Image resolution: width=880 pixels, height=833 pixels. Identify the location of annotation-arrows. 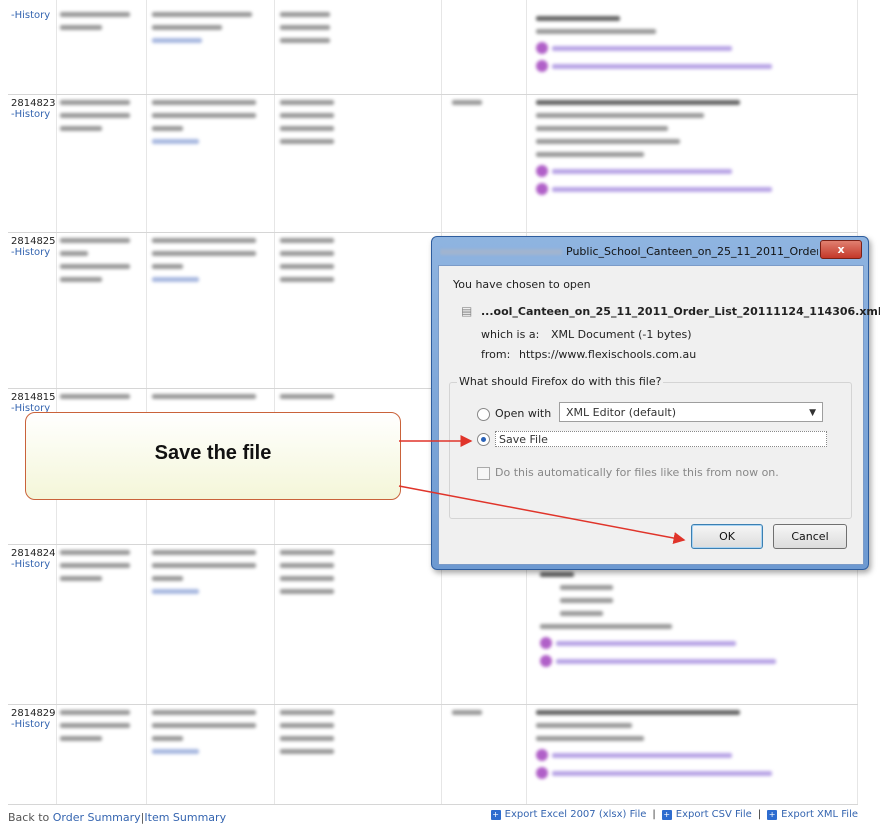
(542, 489).